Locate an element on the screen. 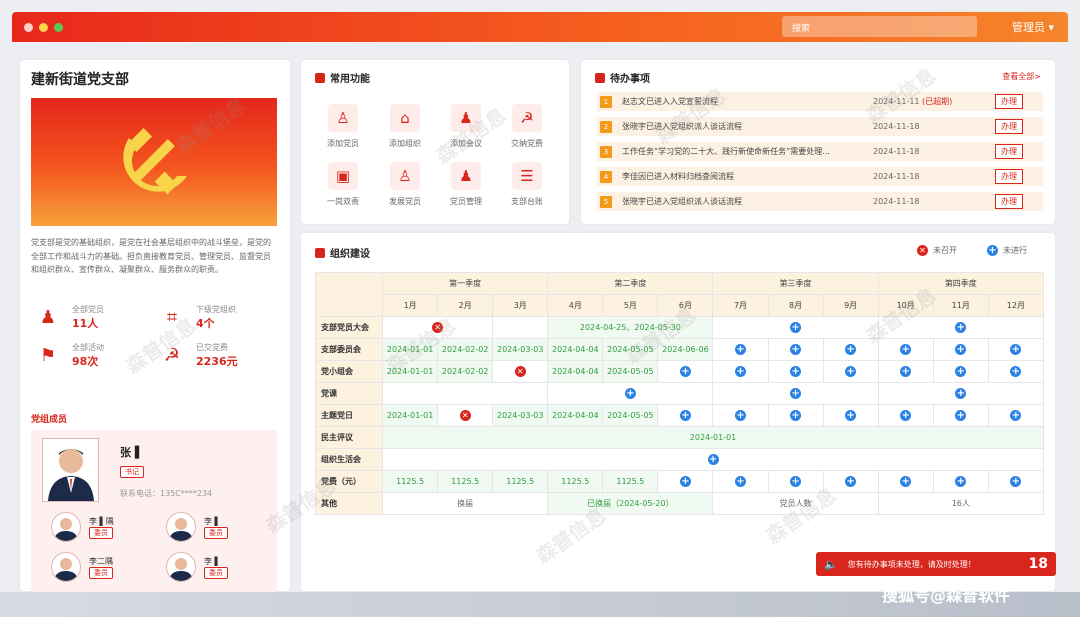  func-manage: ♟ 党员管理 is located at coordinates (466, 184).